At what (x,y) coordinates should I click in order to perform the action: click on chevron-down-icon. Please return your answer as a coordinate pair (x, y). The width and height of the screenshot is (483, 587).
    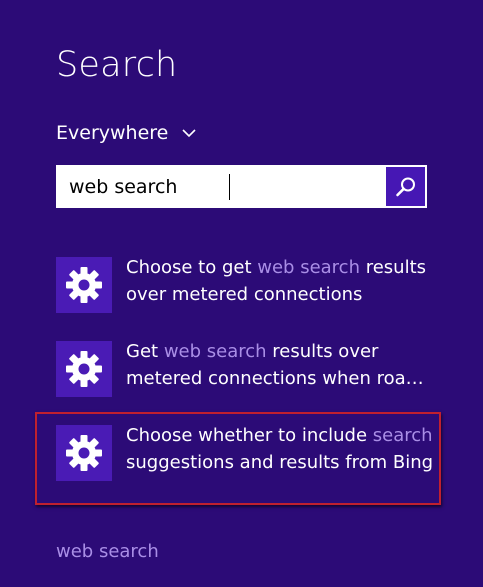
    Looking at the image, I should click on (189, 133).